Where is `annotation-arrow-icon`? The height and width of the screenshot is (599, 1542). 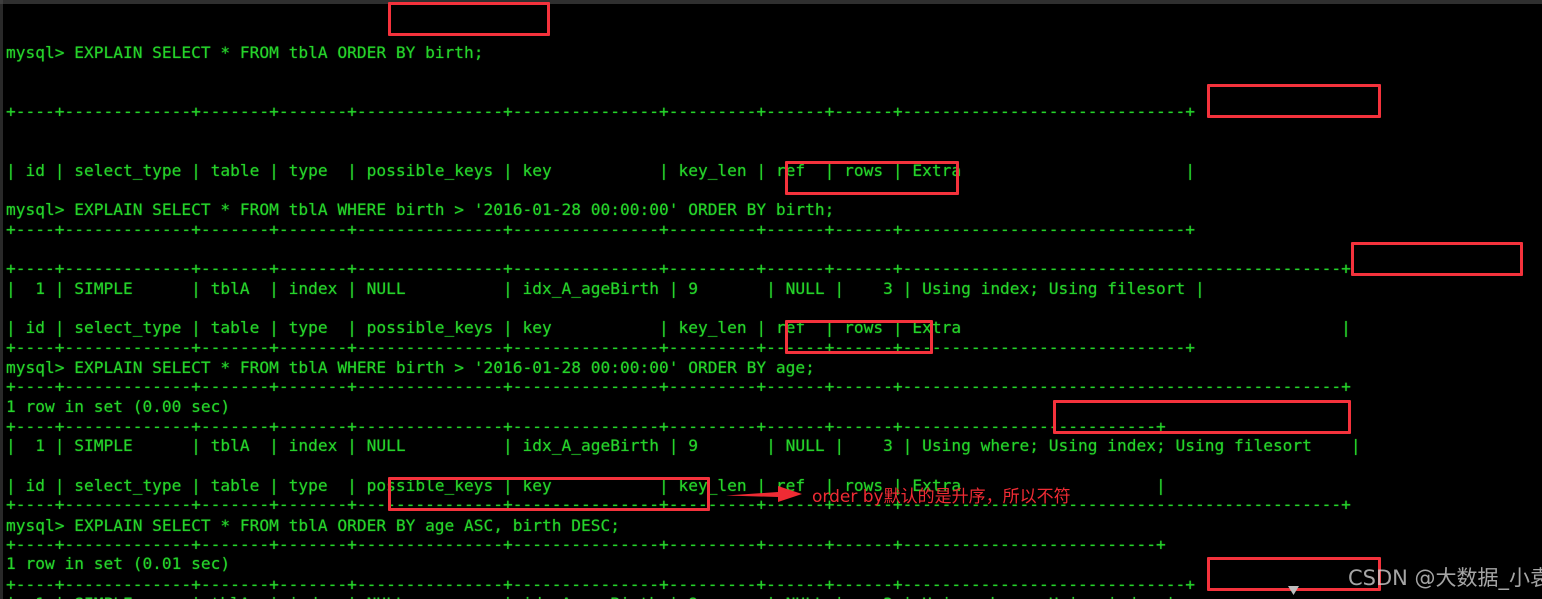 annotation-arrow-icon is located at coordinates (764, 494).